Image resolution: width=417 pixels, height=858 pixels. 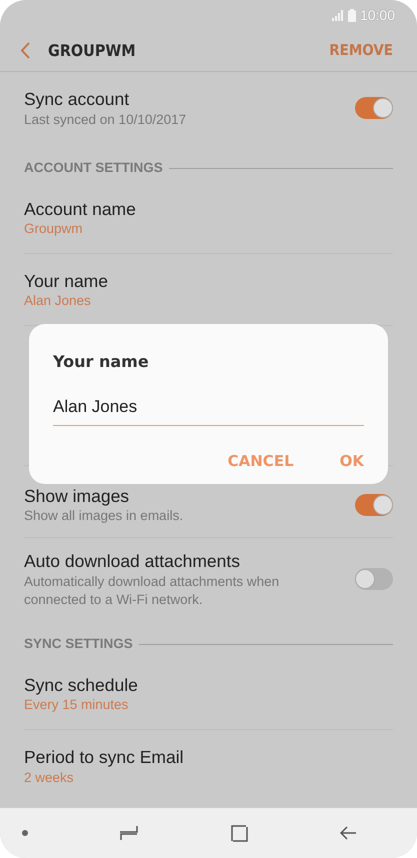 What do you see at coordinates (54, 229) in the screenshot?
I see `row-subtitle: Groupwm` at bounding box center [54, 229].